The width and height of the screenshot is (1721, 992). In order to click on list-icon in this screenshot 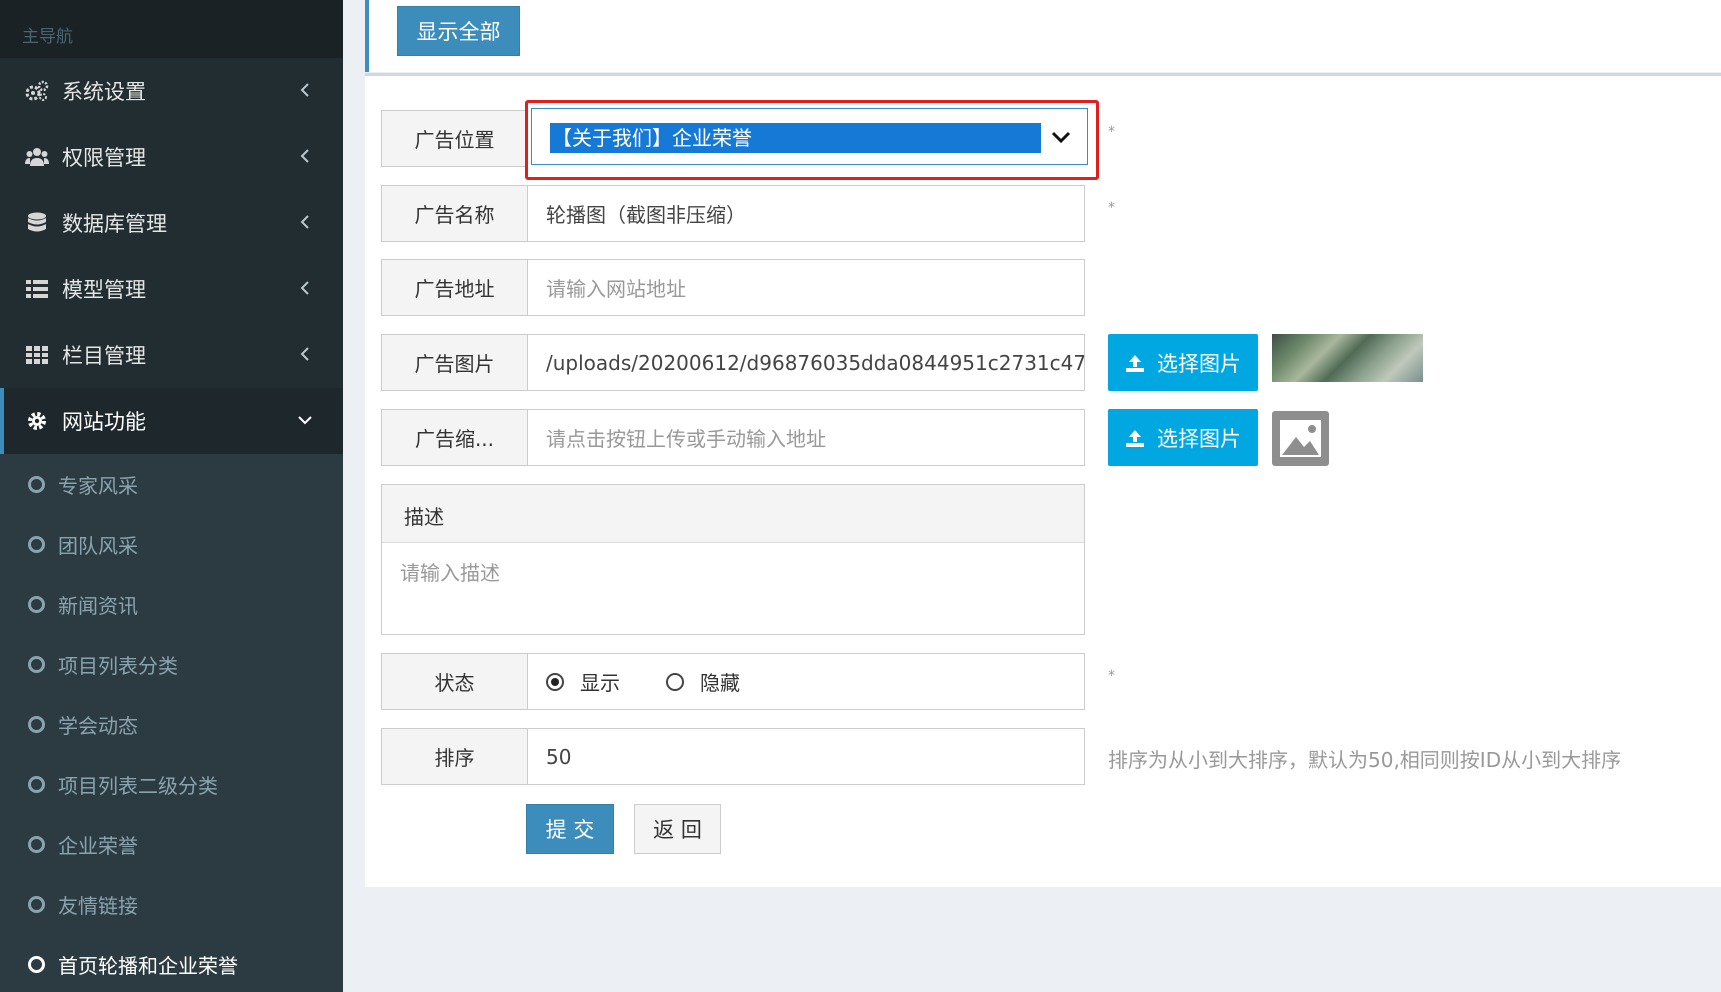, I will do `click(37, 289)`.